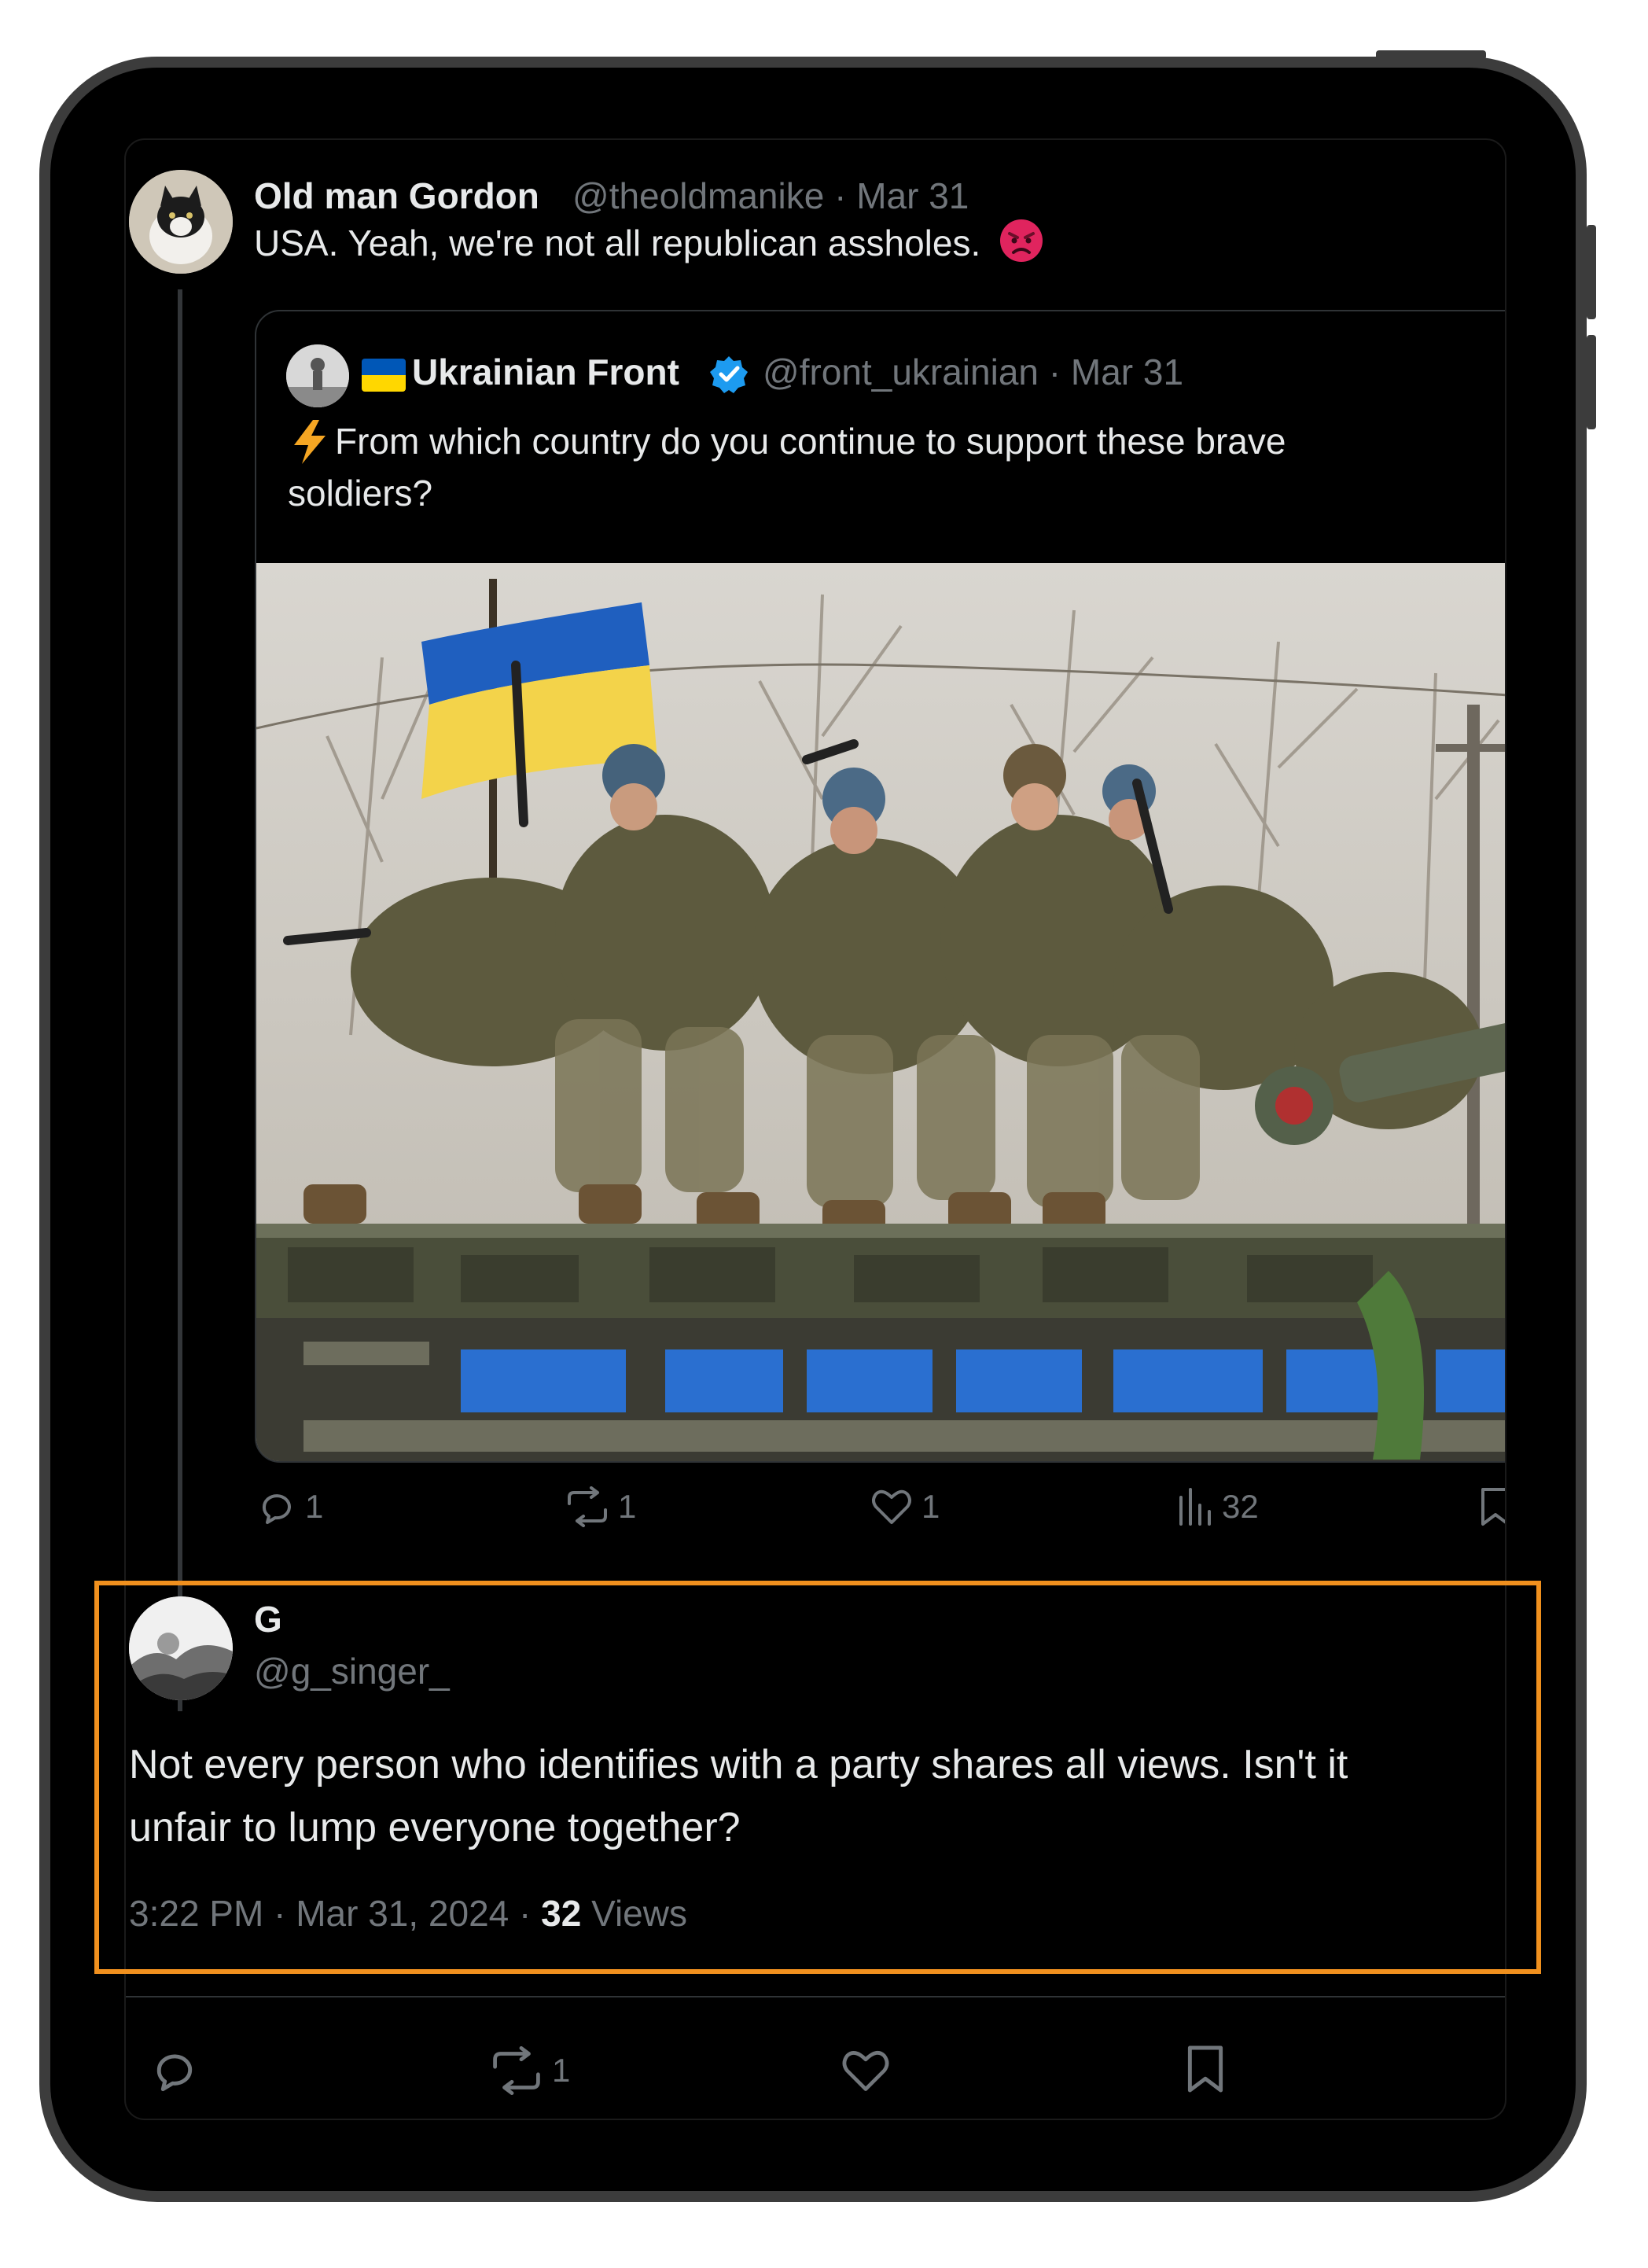 The image size is (1648, 2268). What do you see at coordinates (1194, 1506) in the screenshot?
I see `analytics-icon` at bounding box center [1194, 1506].